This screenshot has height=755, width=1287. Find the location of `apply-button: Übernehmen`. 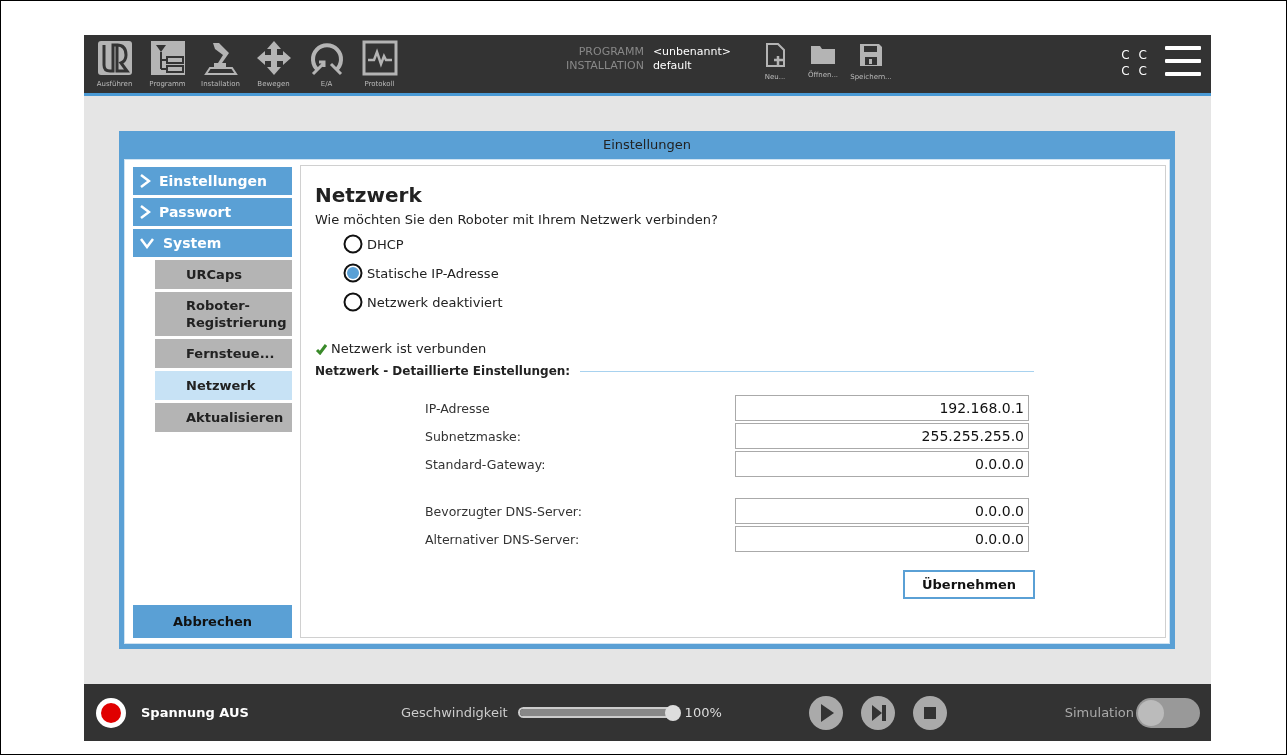

apply-button: Übernehmen is located at coordinates (969, 584).